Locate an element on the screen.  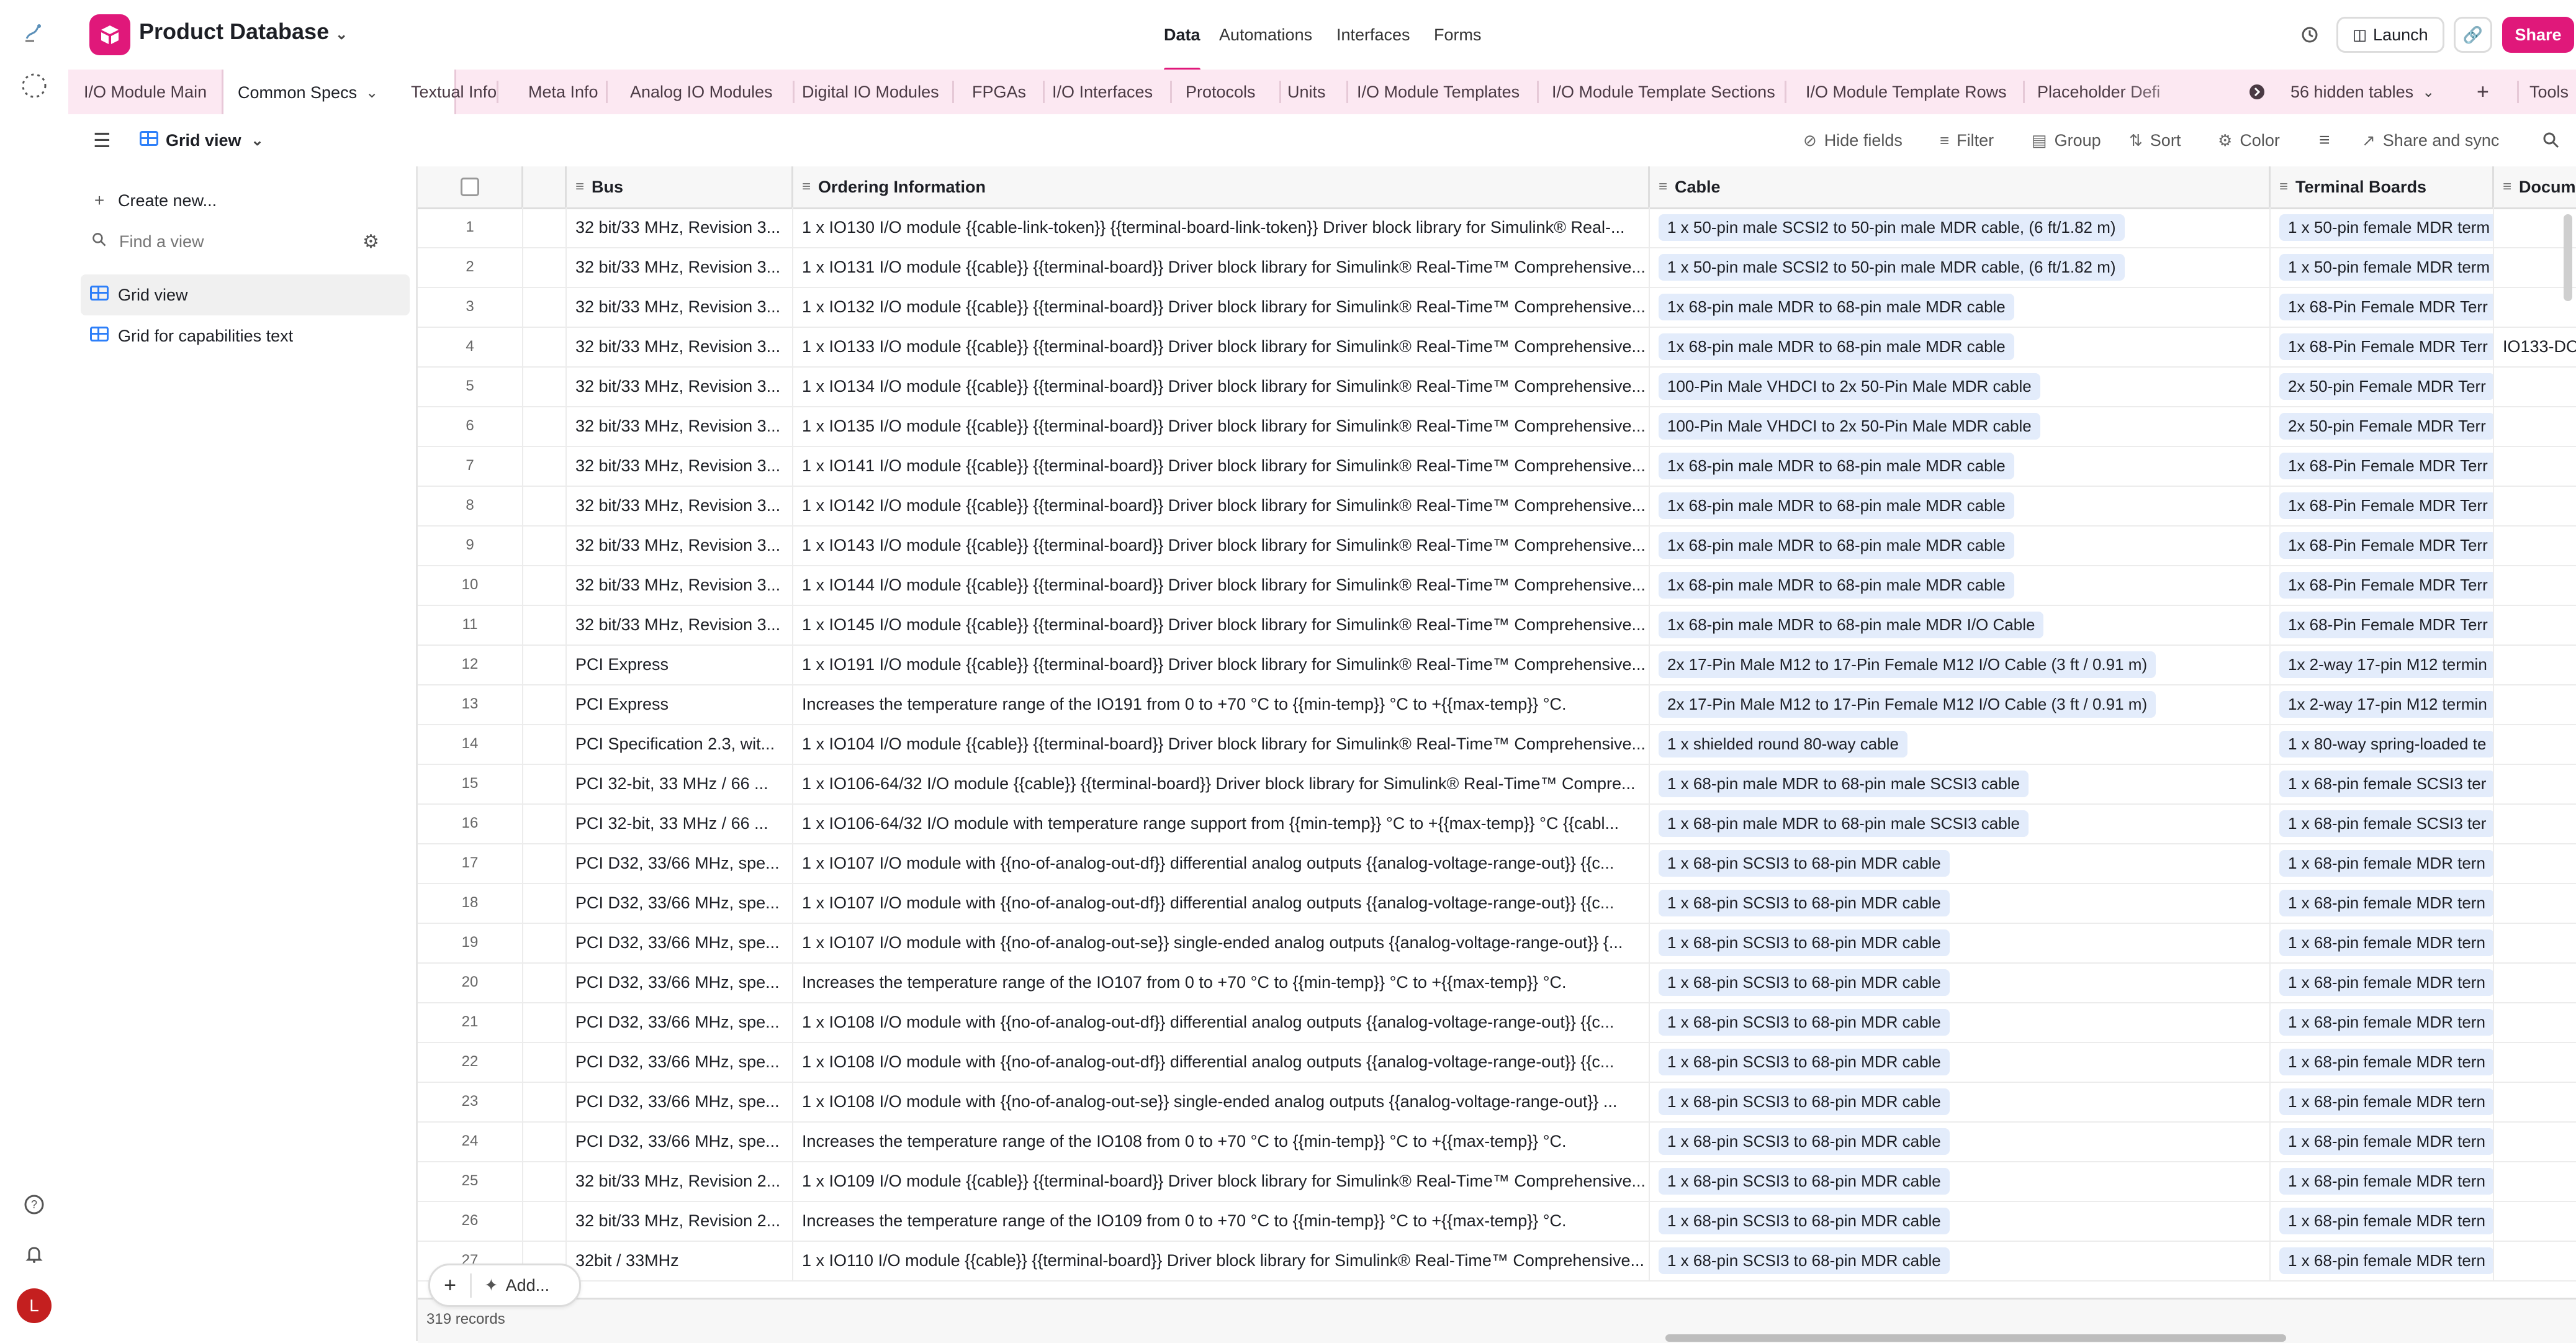
nav-automations: Automations is located at coordinates (1265, 35).